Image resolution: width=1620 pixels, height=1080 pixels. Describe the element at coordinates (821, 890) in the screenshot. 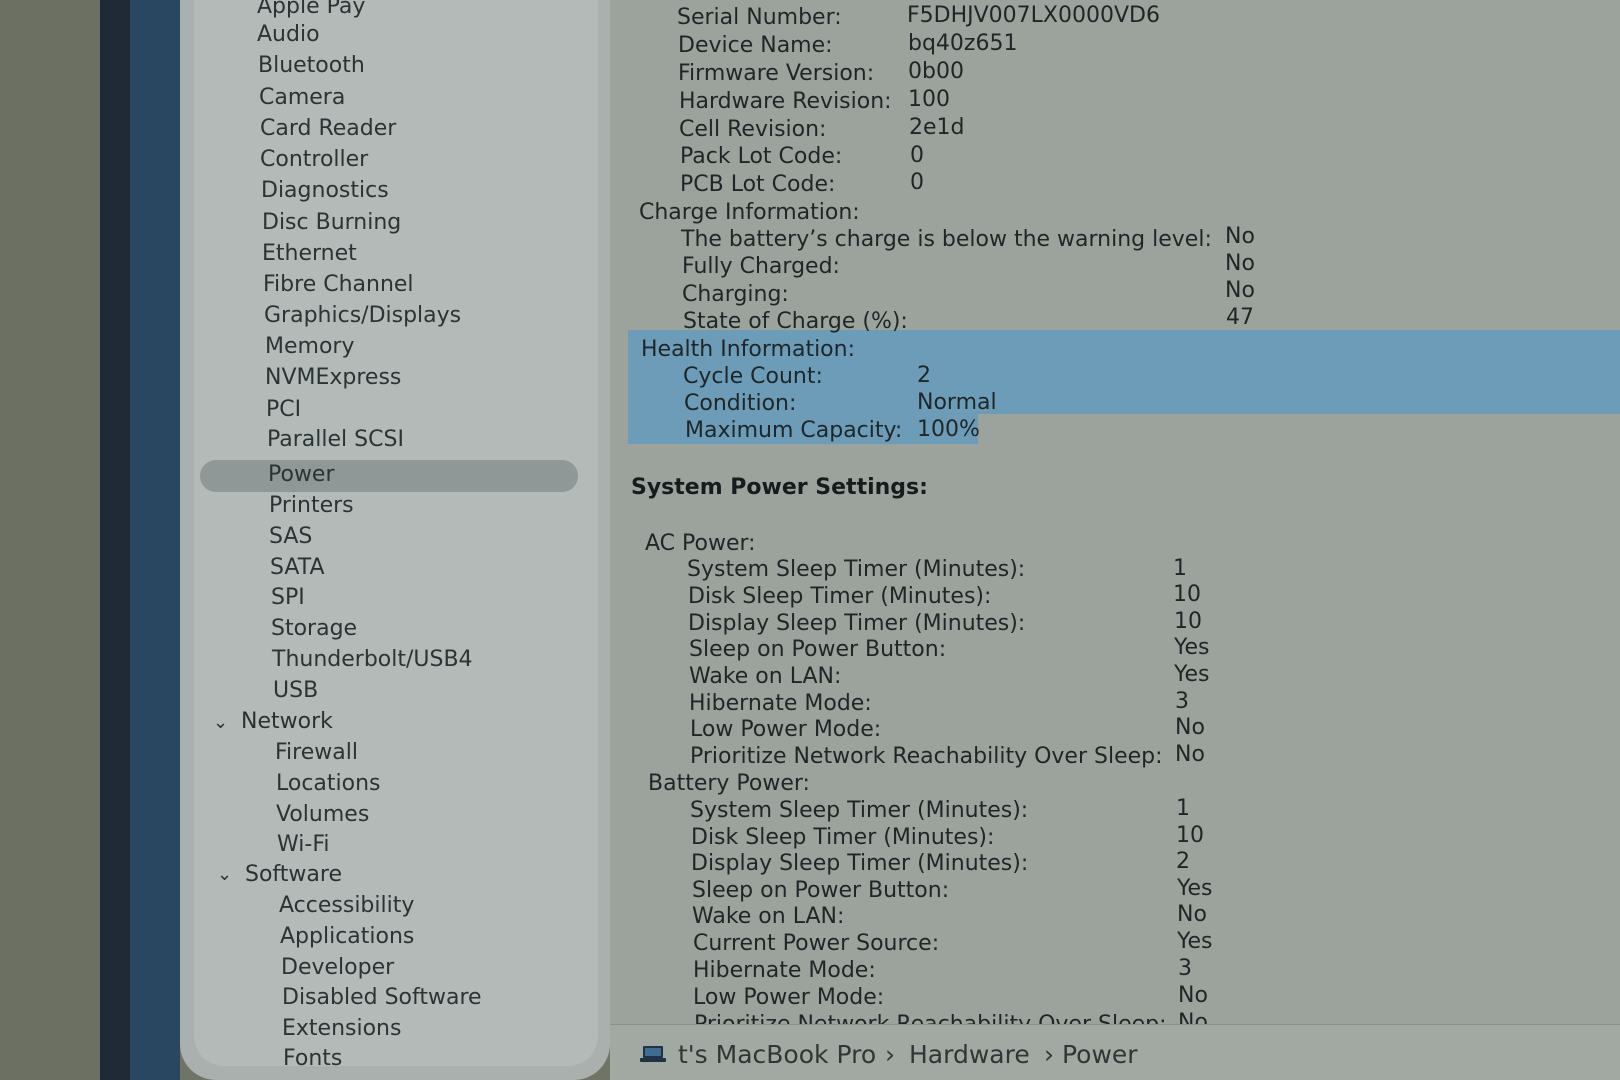

I see `battery-row-label: Sleep on Power Button:` at that location.